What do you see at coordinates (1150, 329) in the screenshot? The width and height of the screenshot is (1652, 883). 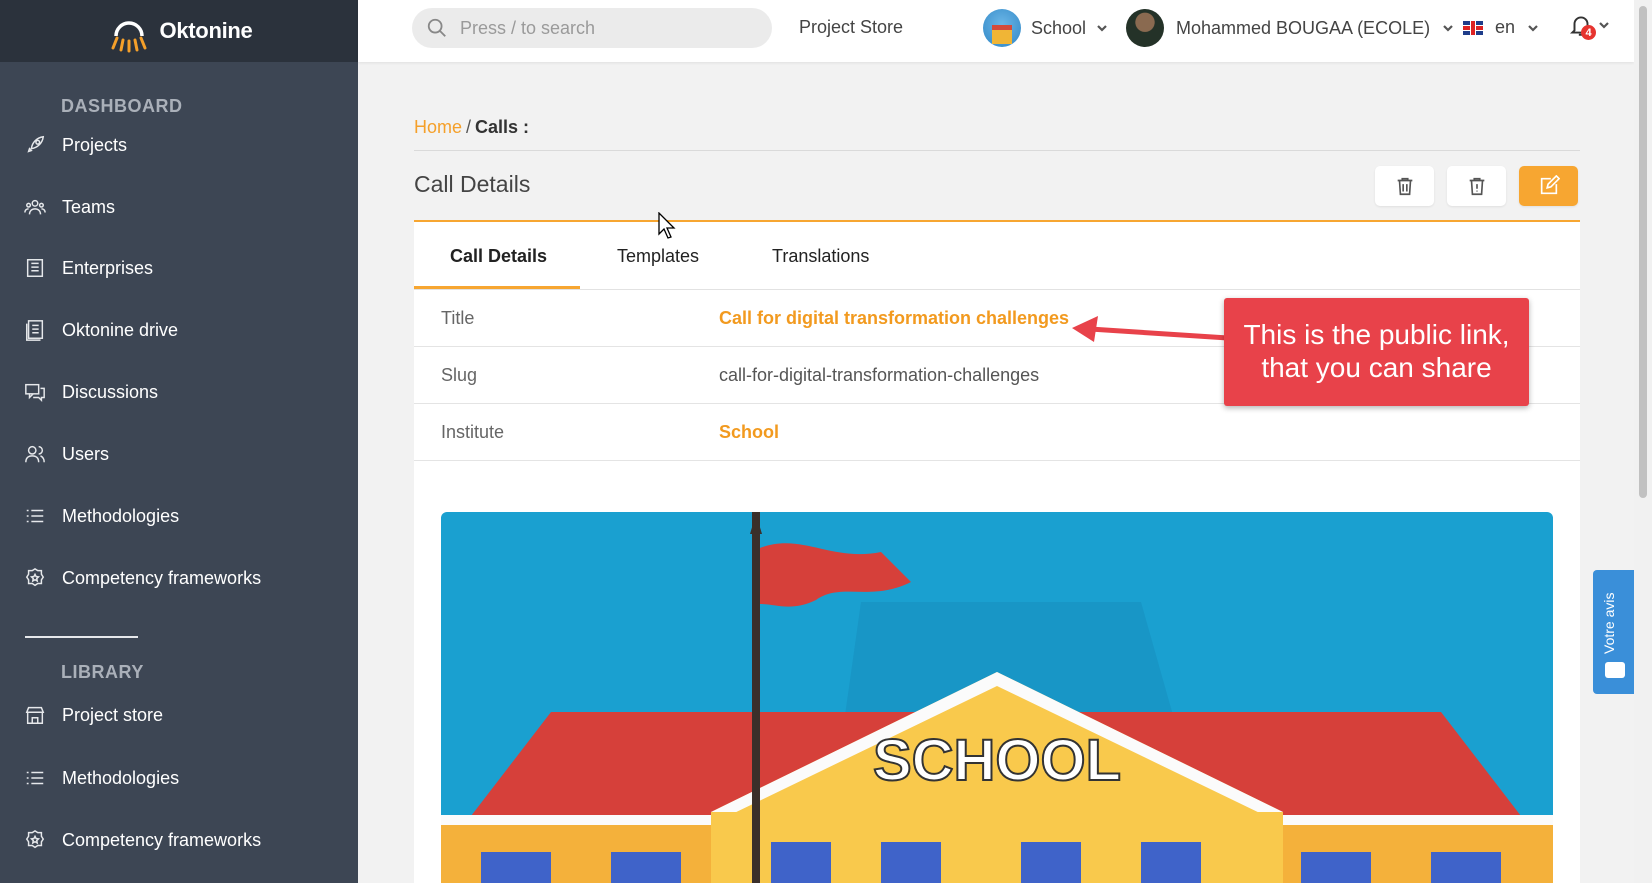 I see `callout-arrow-icon` at bounding box center [1150, 329].